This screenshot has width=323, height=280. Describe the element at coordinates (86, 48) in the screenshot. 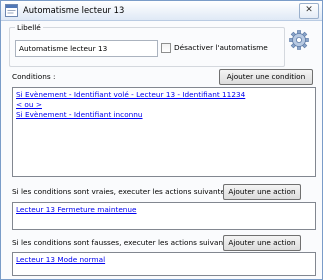

I see `libelle-input` at that location.